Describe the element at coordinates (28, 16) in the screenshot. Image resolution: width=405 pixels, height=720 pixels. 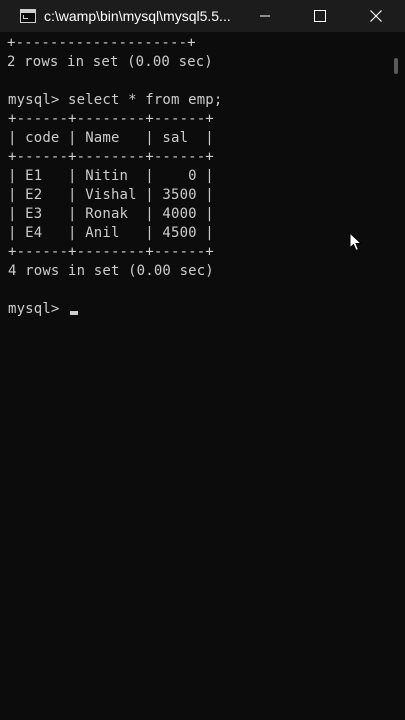
I see `console-icon` at that location.